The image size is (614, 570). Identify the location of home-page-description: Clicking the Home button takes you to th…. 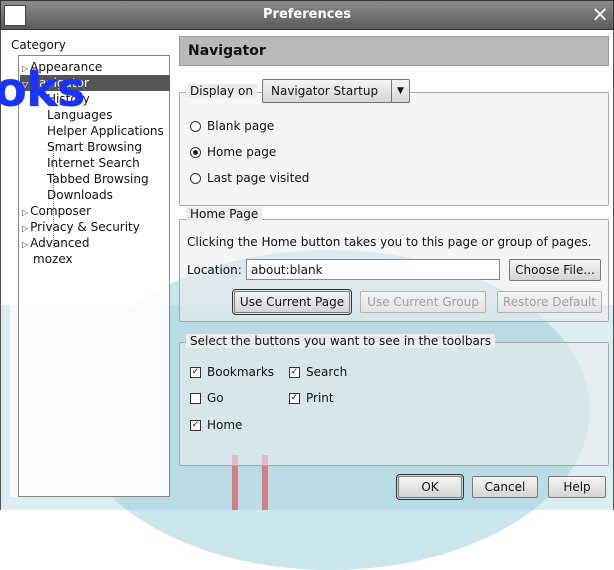
(389, 242).